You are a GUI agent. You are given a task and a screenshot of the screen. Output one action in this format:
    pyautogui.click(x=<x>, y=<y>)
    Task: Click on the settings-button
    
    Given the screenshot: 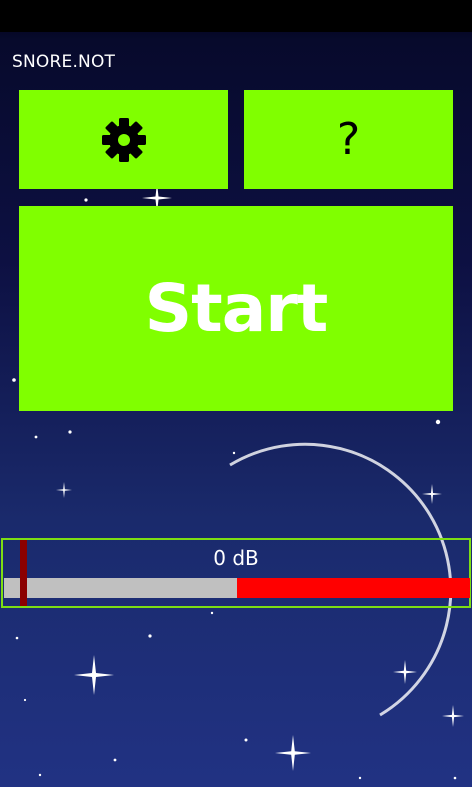 What is the action you would take?
    pyautogui.click(x=123, y=139)
    